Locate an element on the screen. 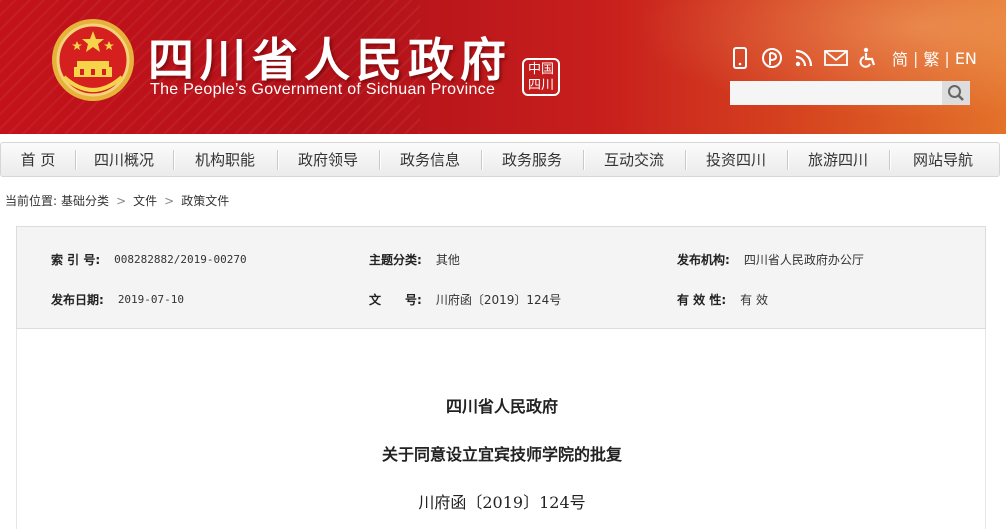 The width and height of the screenshot is (1006, 529). breadcrumb-item: 基础分类 is located at coordinates (85, 200).